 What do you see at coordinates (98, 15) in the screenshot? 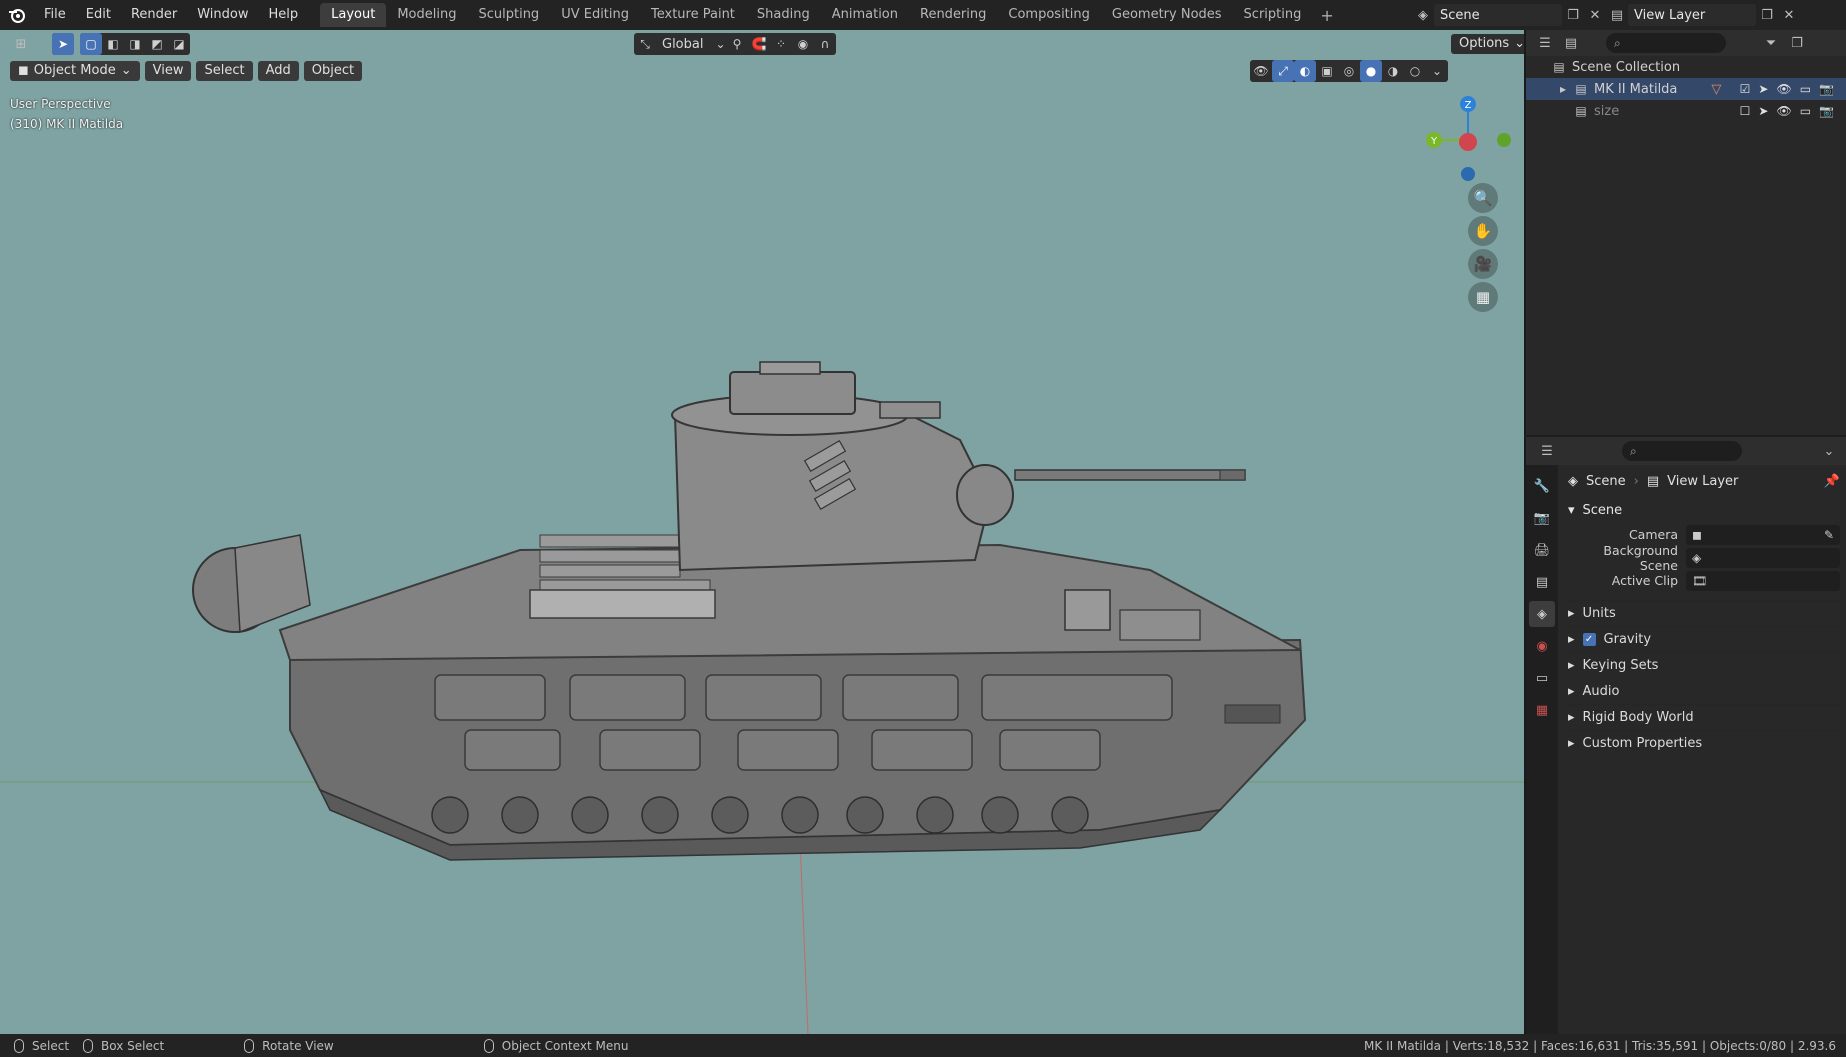
I see `menu-edit: Edit` at bounding box center [98, 15].